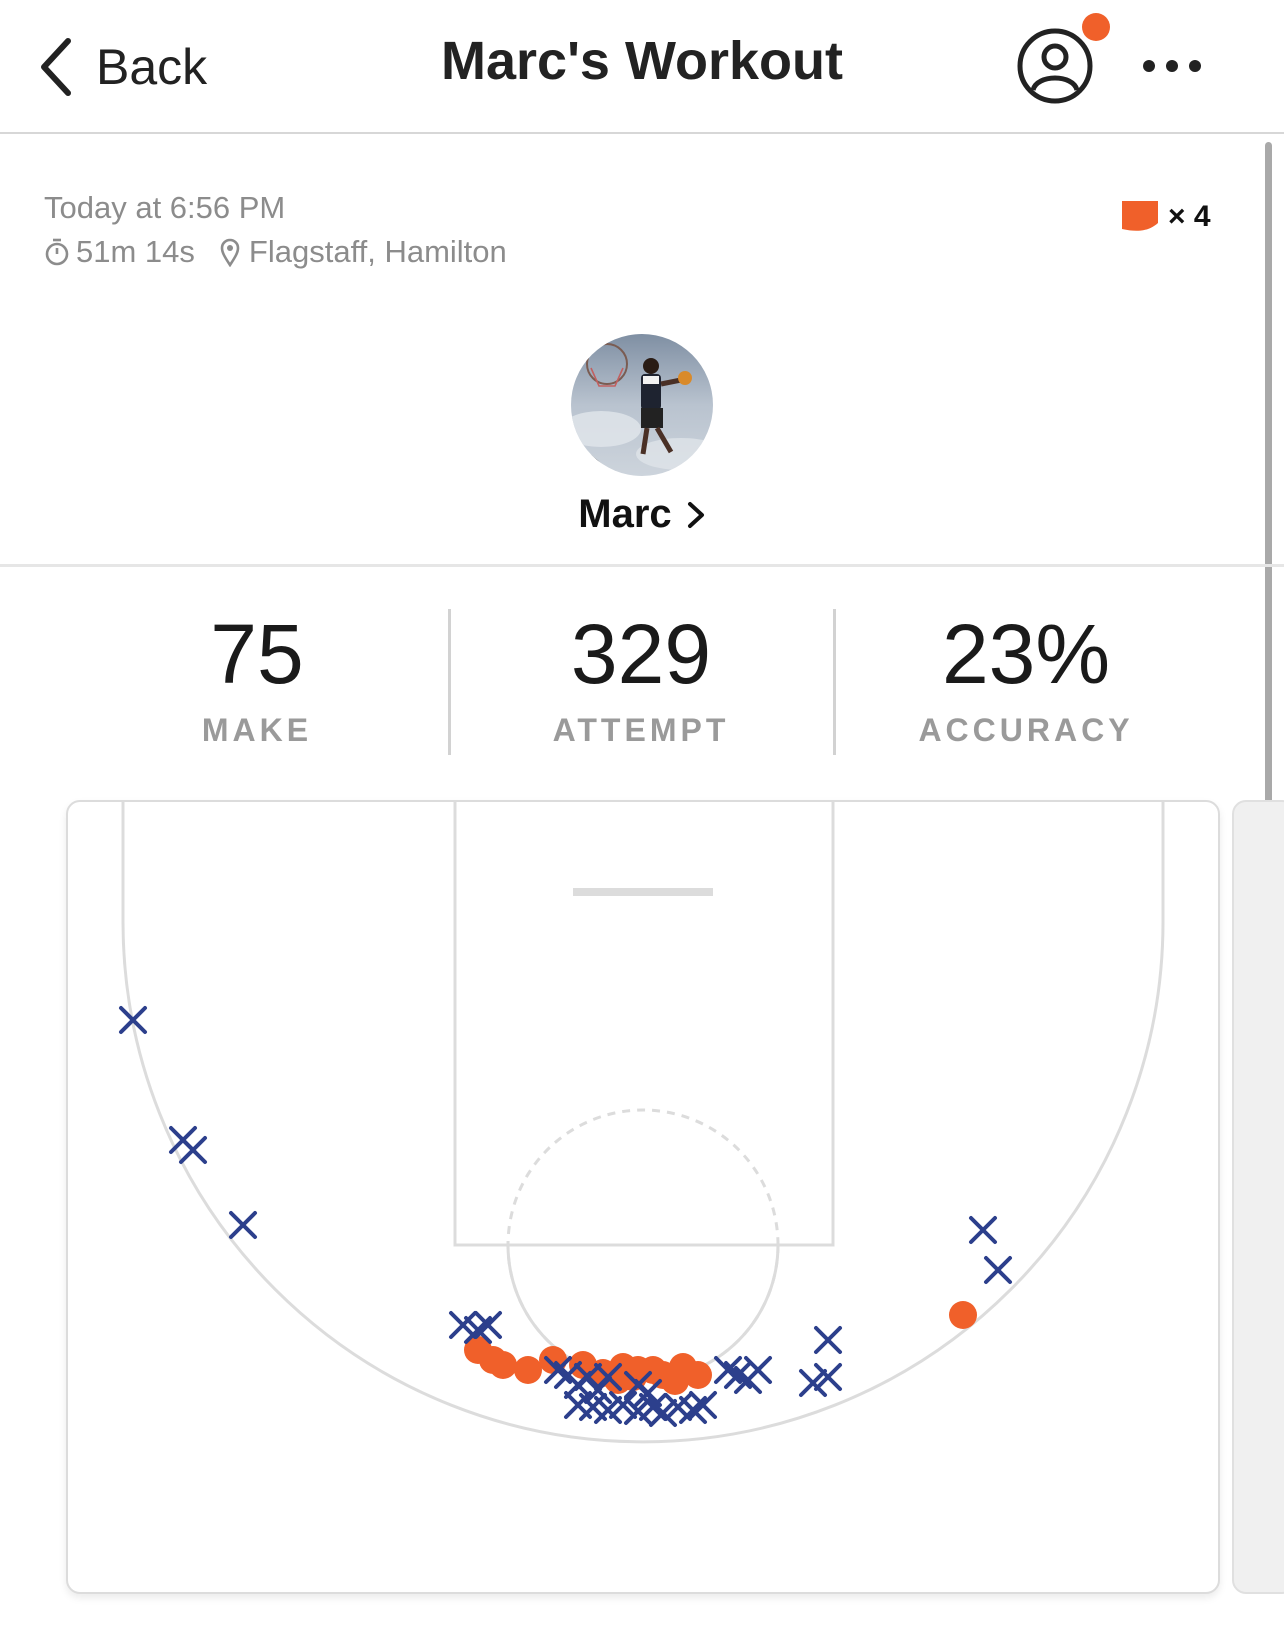  I want to click on stat-attempt-label: ATTEMPT, so click(641, 730).